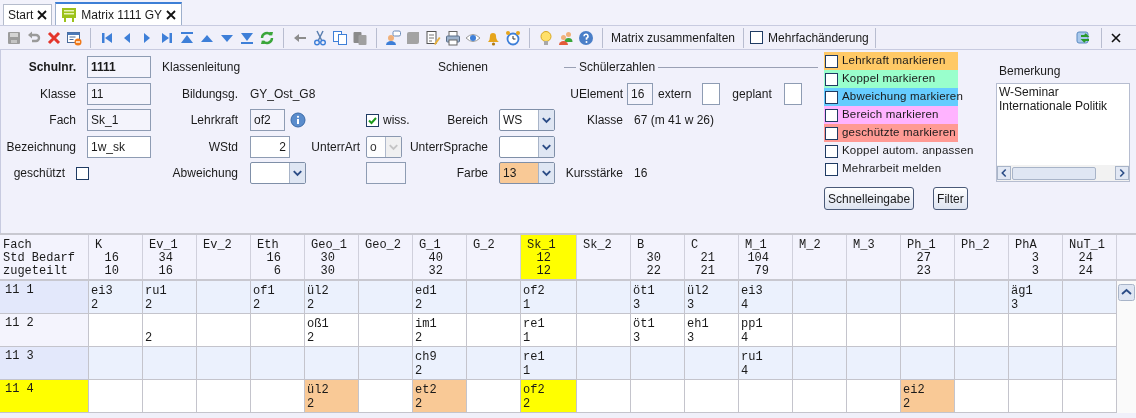 The image size is (1136, 418). Describe the element at coordinates (119, 13) in the screenshot. I see `tab: Matrix 1111 GY` at that location.